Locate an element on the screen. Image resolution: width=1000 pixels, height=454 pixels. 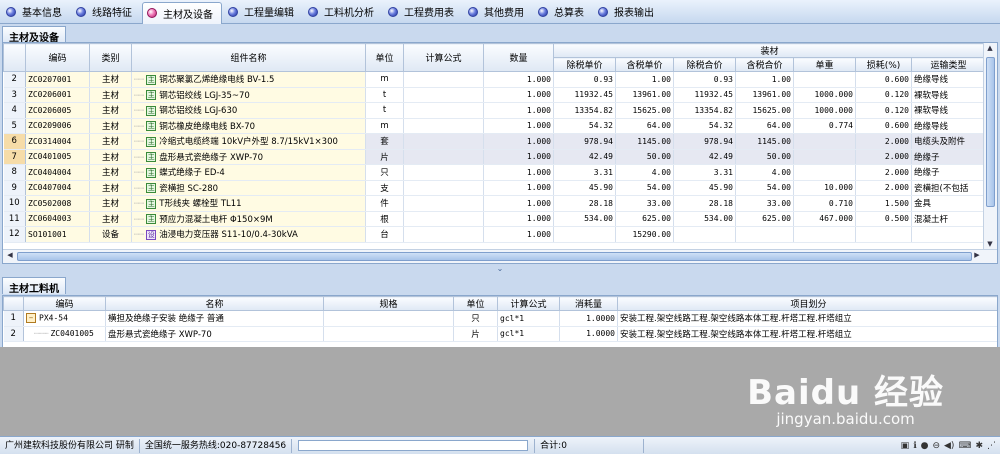
cell-unit: m is located at coordinates (384, 79).